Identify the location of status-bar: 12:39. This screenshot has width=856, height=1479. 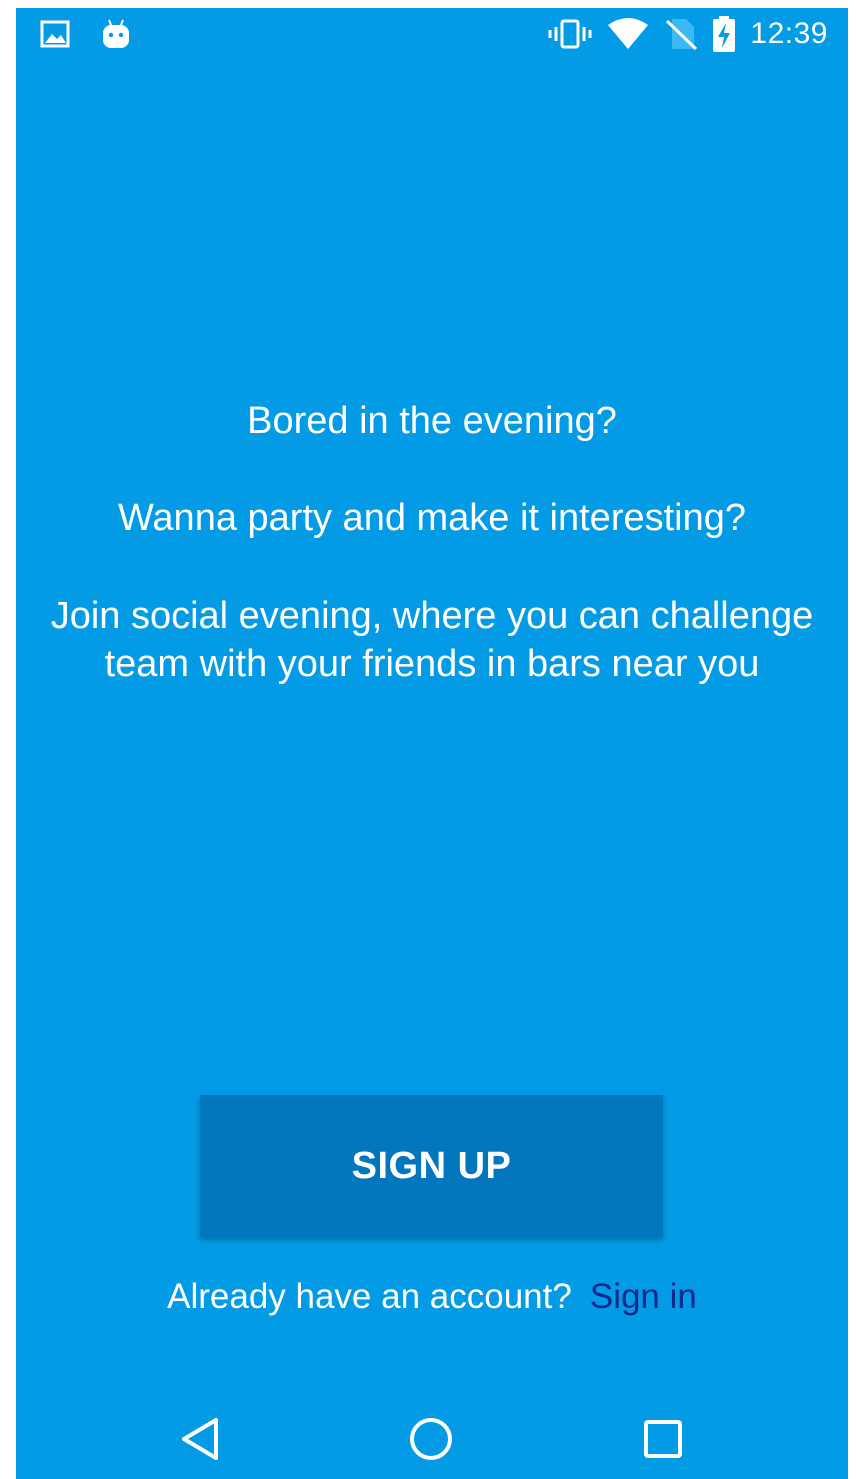
(432, 36).